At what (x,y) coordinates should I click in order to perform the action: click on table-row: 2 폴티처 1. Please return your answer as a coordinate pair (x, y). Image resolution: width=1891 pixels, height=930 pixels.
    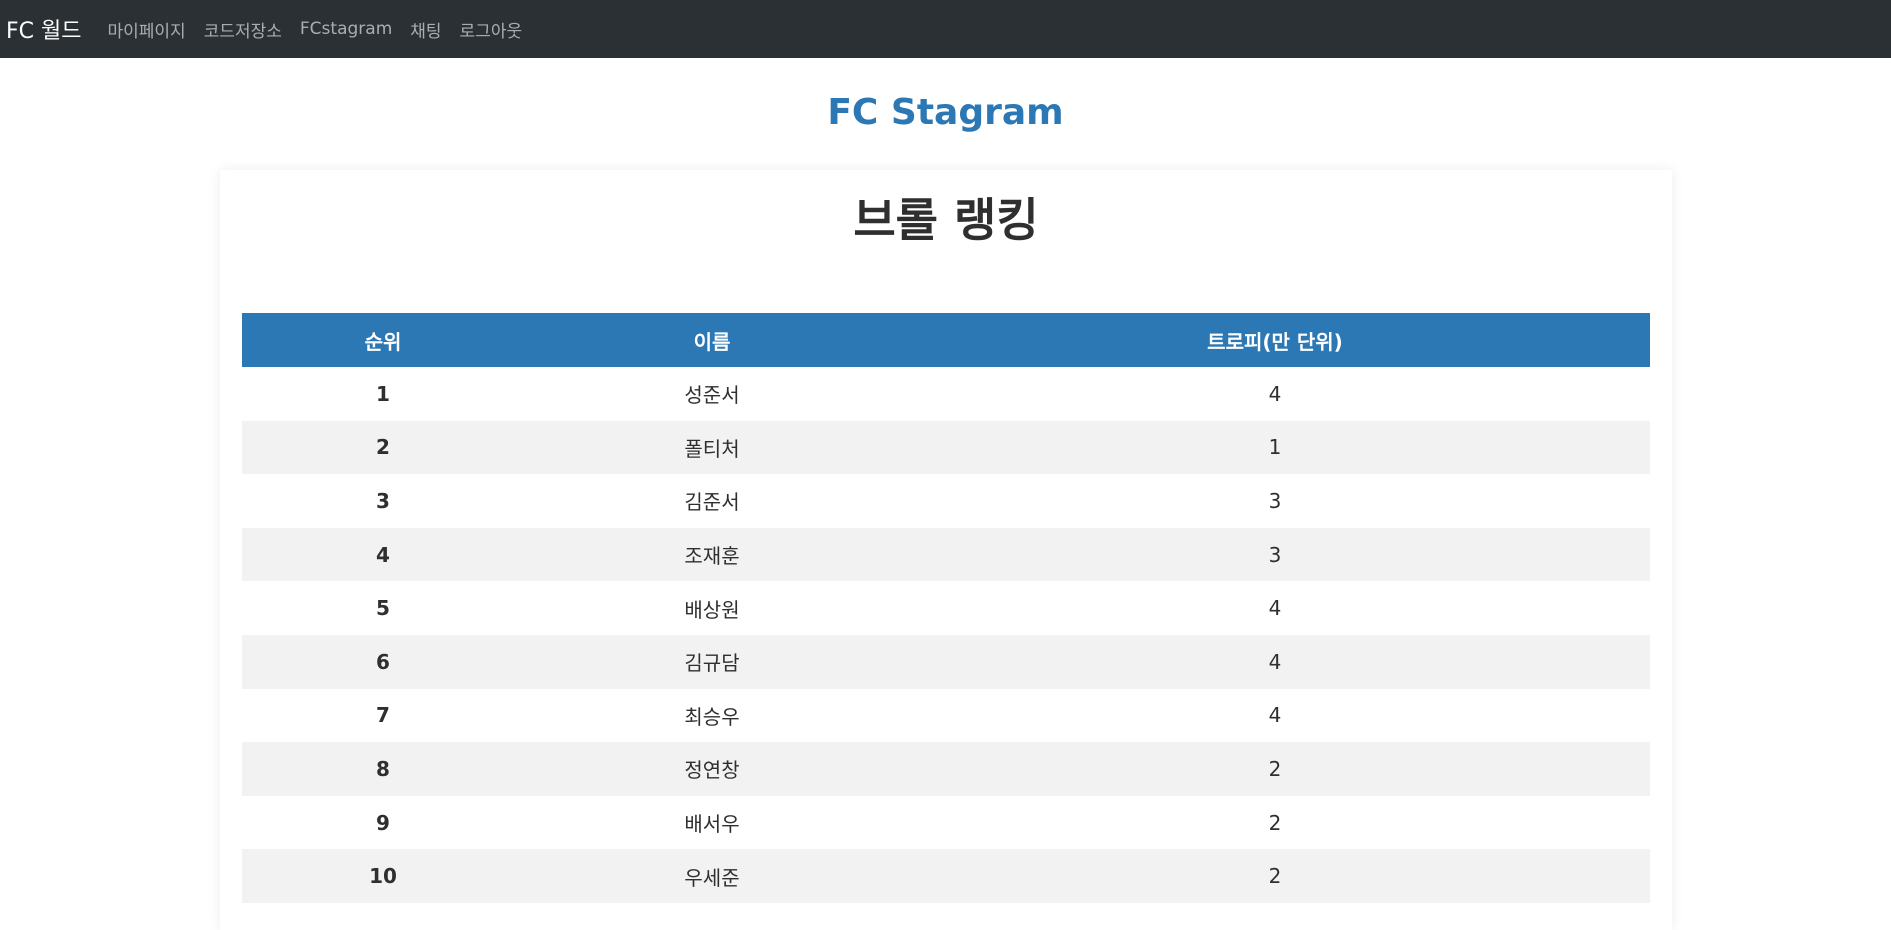
    Looking at the image, I should click on (946, 447).